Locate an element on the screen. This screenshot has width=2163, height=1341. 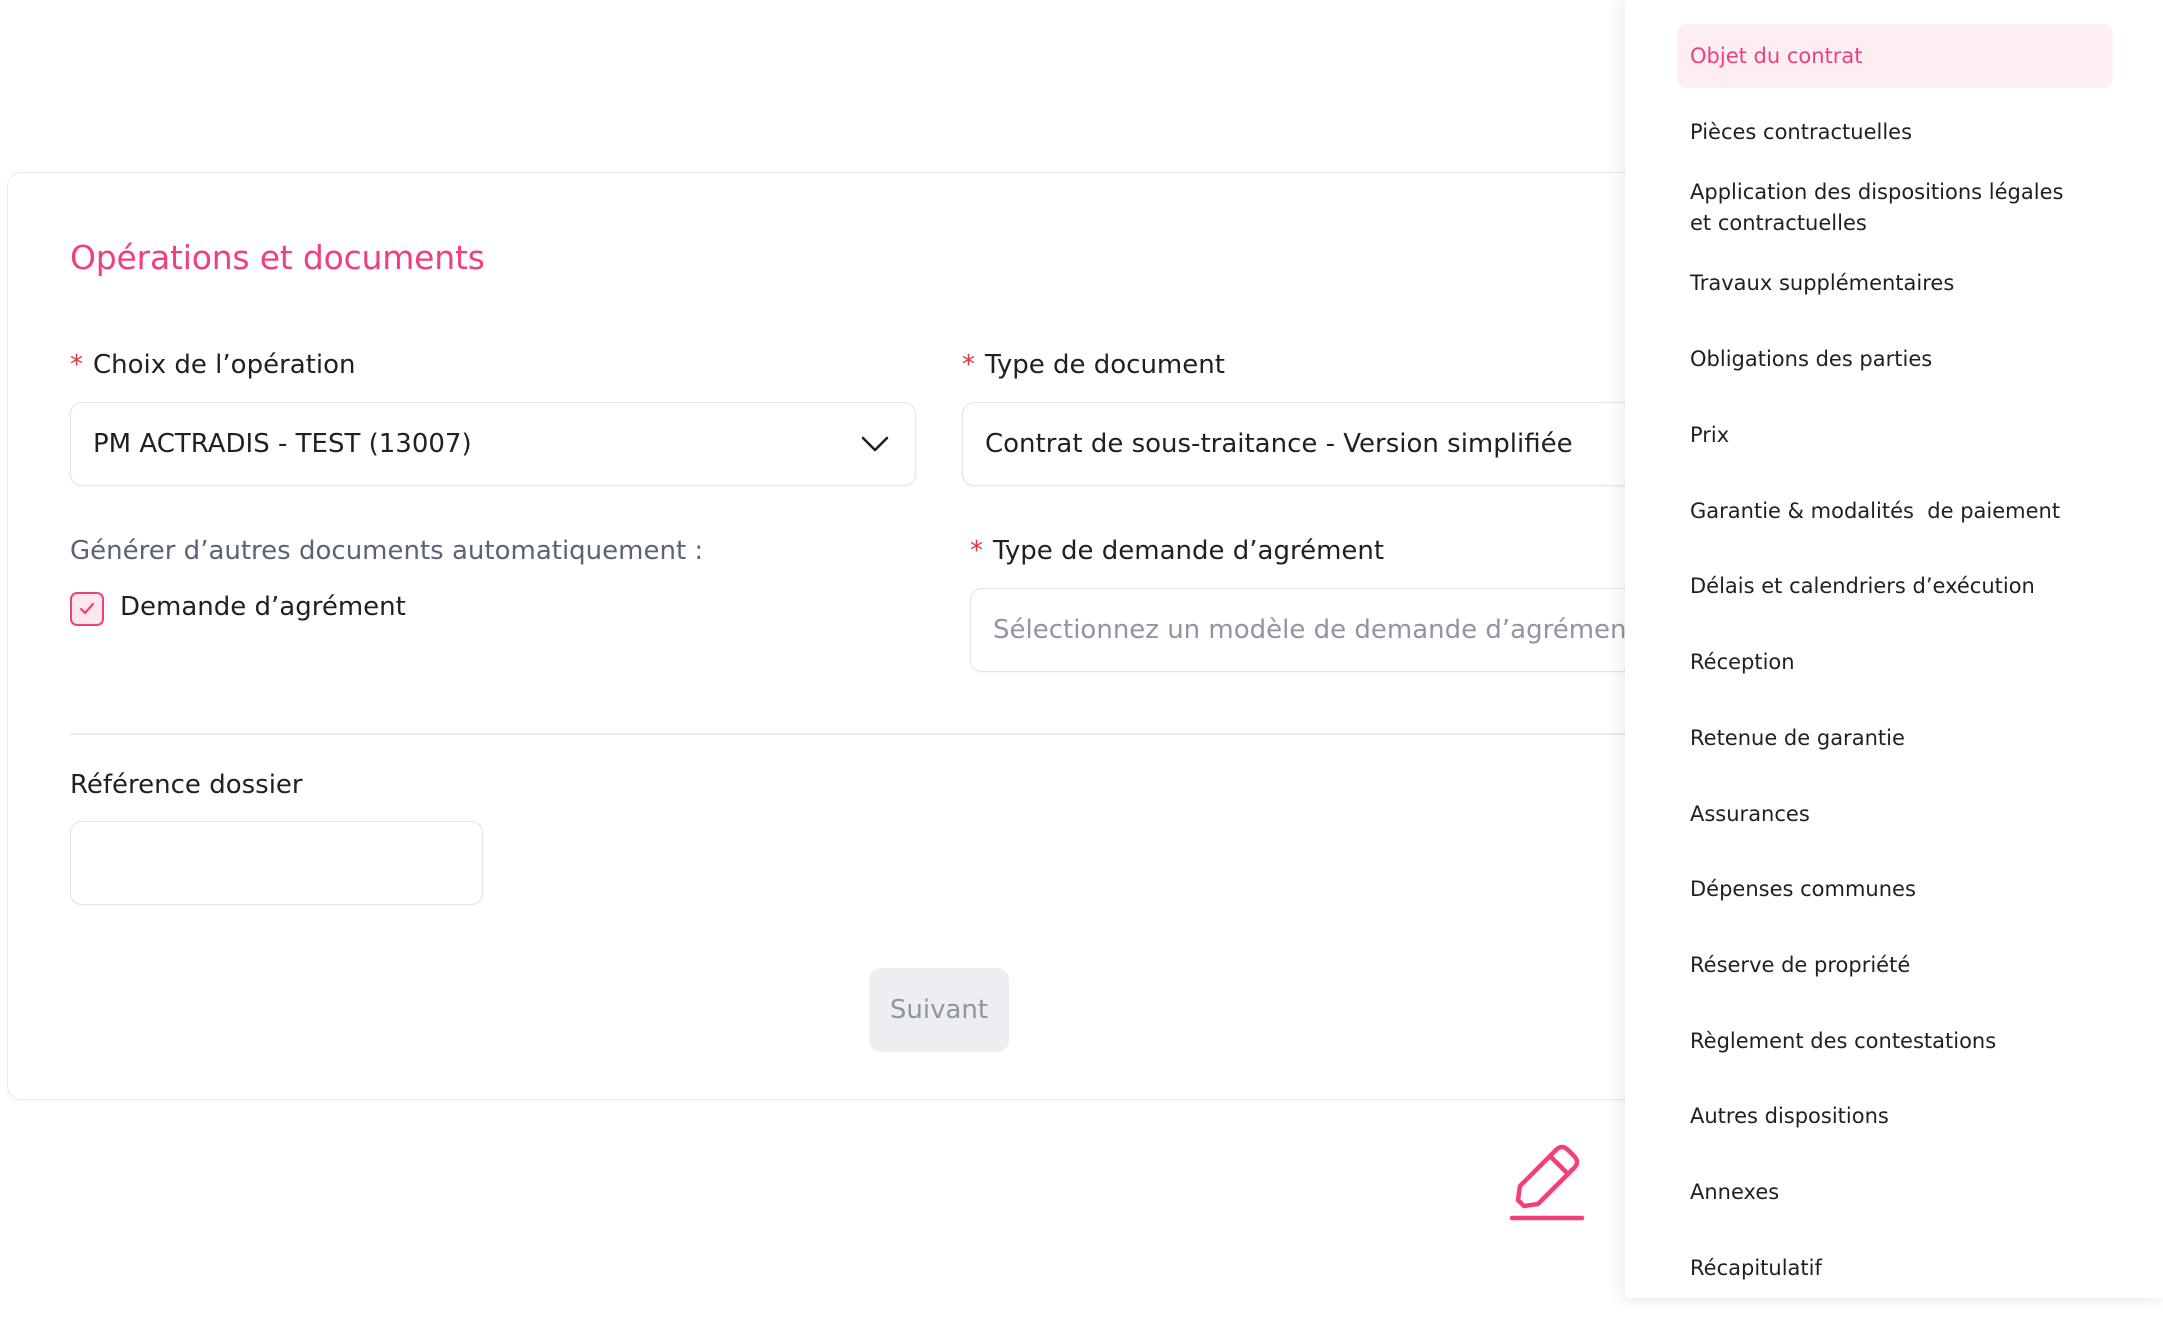
nav-item-reception: Réception is located at coordinates (1890, 662).